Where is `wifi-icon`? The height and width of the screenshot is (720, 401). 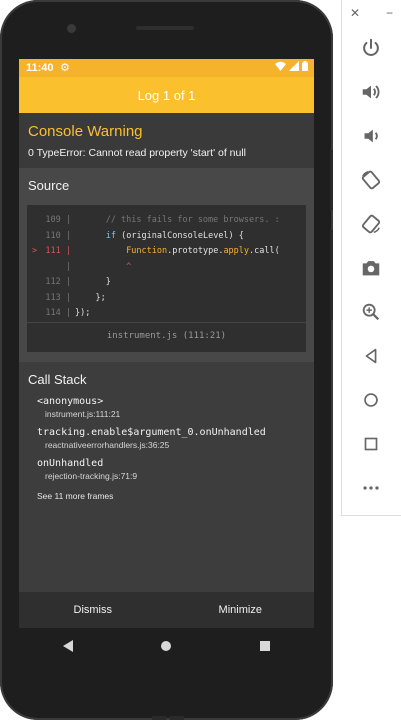 wifi-icon is located at coordinates (280, 66).